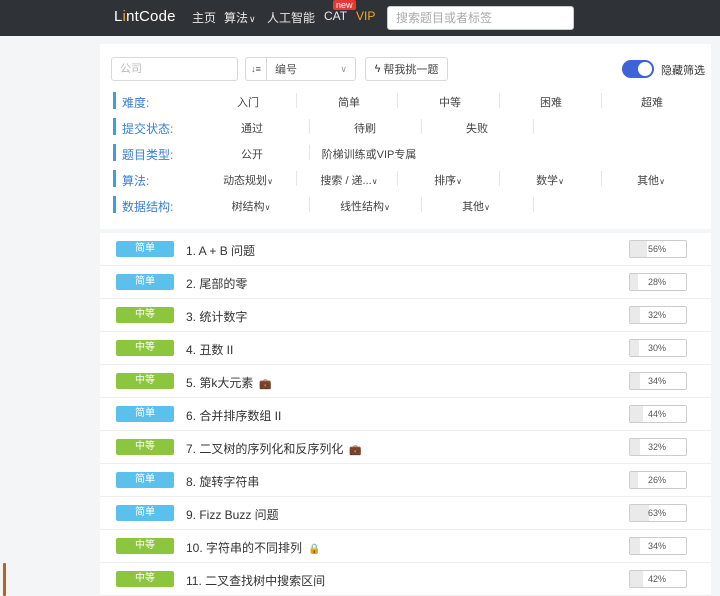 This screenshot has height=596, width=720. What do you see at coordinates (656, 480) in the screenshot?
I see `pass-rate-text: 26%` at bounding box center [656, 480].